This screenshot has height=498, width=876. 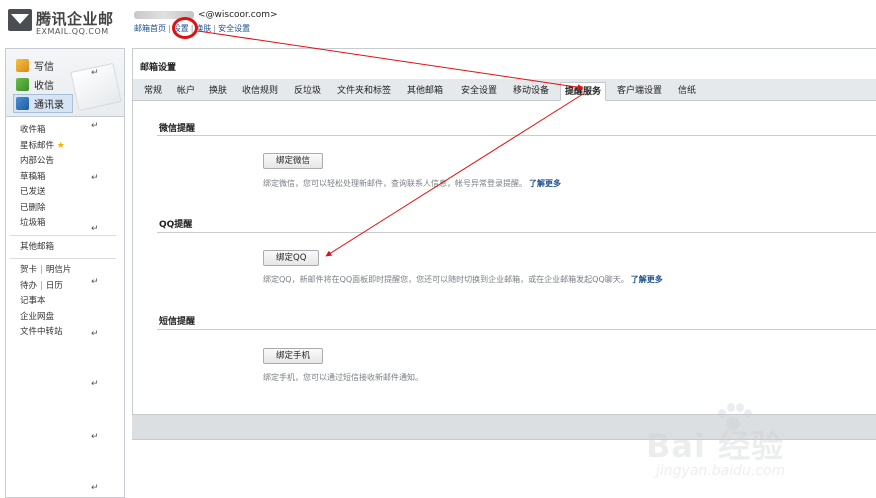 What do you see at coordinates (153, 91) in the screenshot?
I see `tab-general: 常规` at bounding box center [153, 91].